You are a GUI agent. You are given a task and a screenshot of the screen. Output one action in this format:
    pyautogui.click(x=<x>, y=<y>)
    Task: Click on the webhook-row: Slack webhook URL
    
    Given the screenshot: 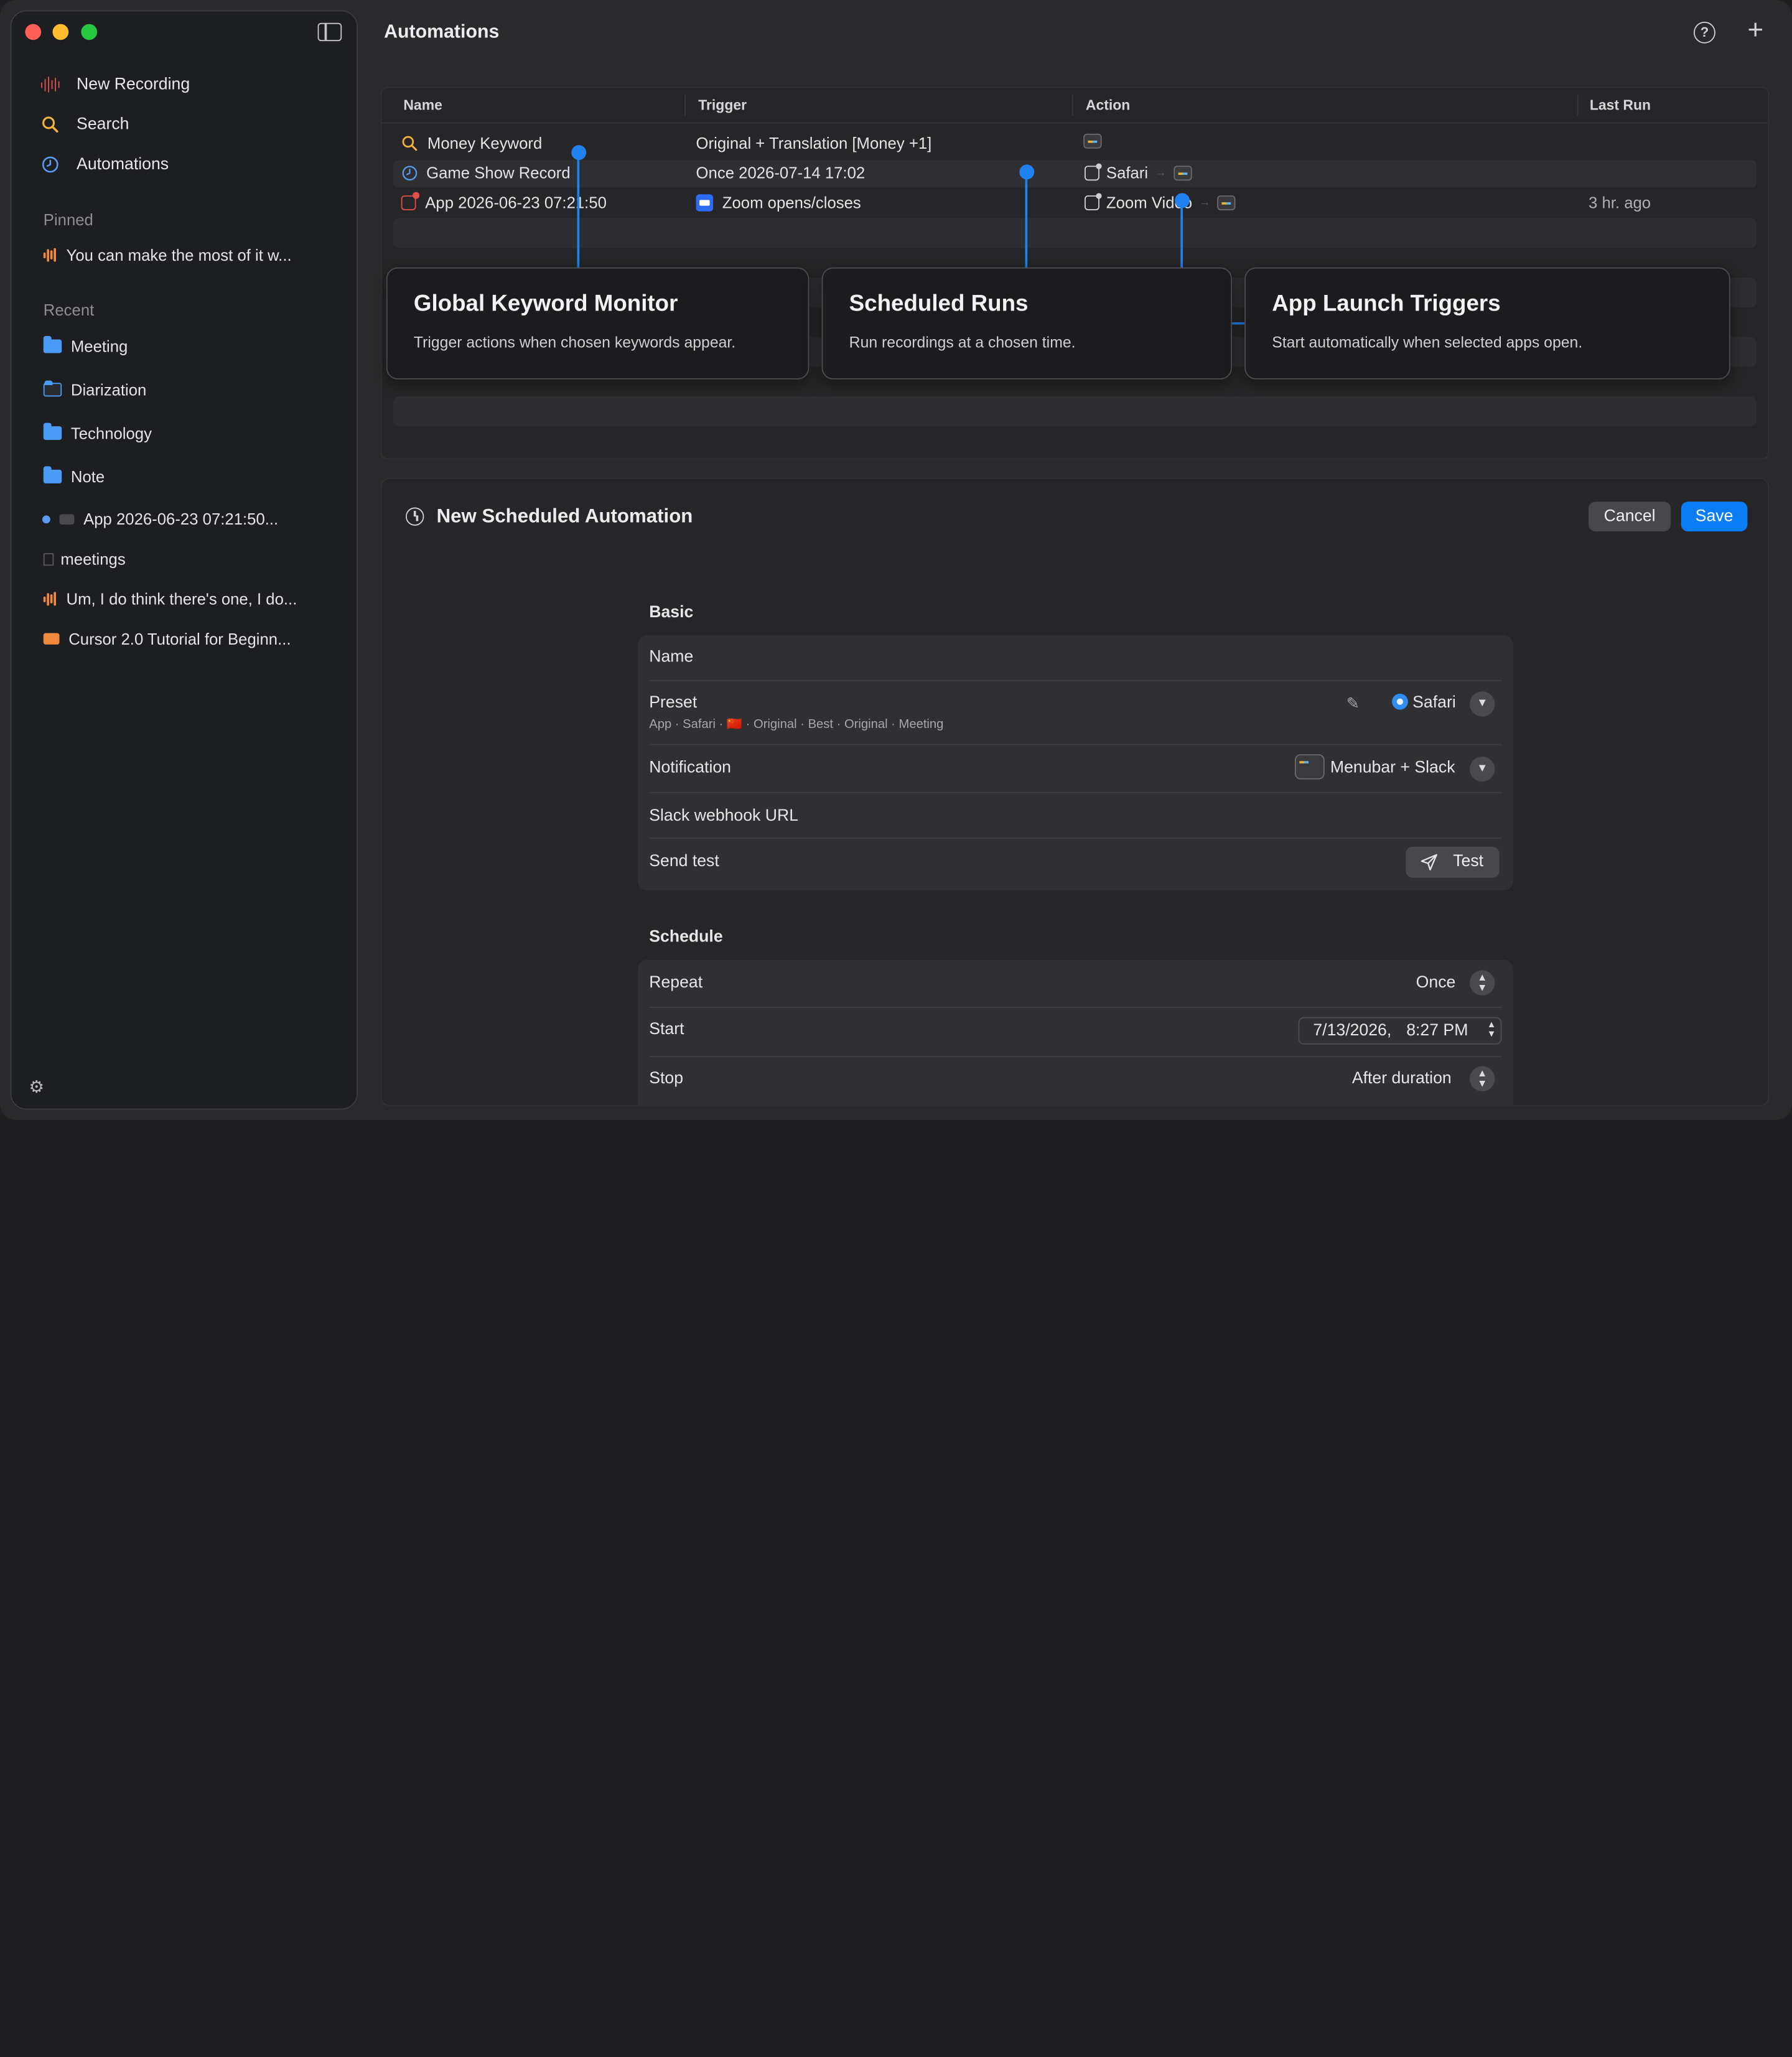 What is the action you would take?
    pyautogui.click(x=1075, y=816)
    